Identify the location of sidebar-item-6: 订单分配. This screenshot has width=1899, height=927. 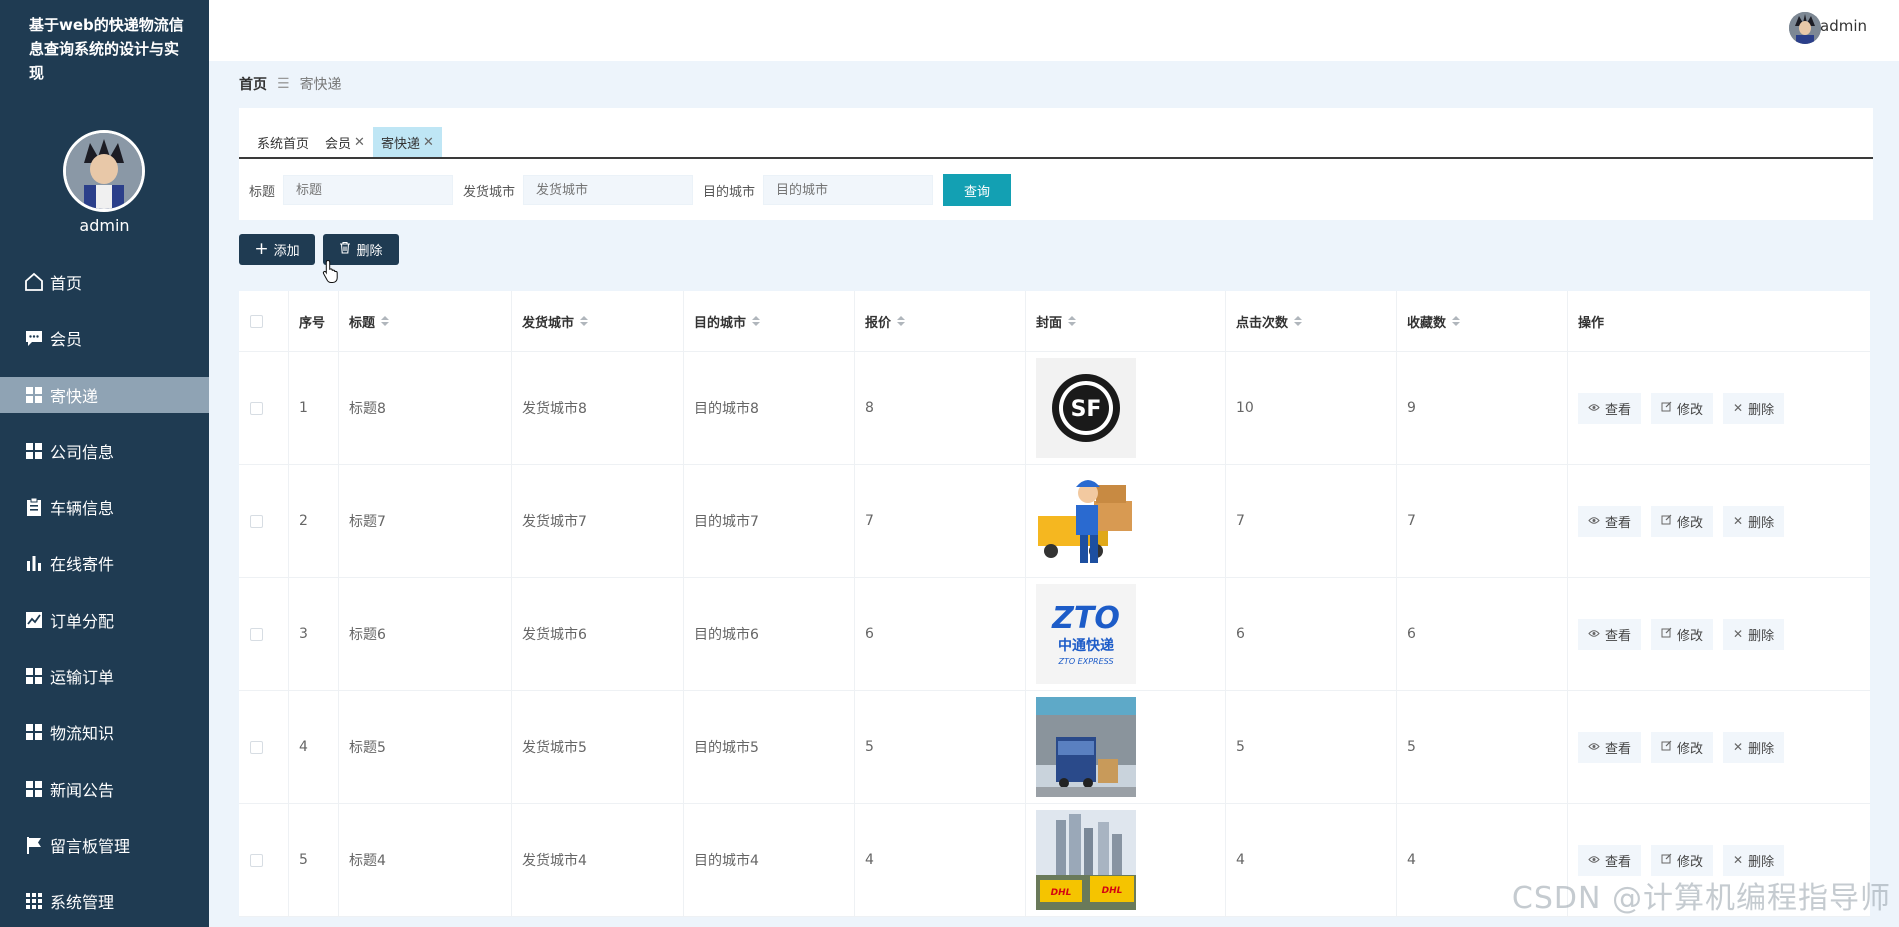
(104, 620).